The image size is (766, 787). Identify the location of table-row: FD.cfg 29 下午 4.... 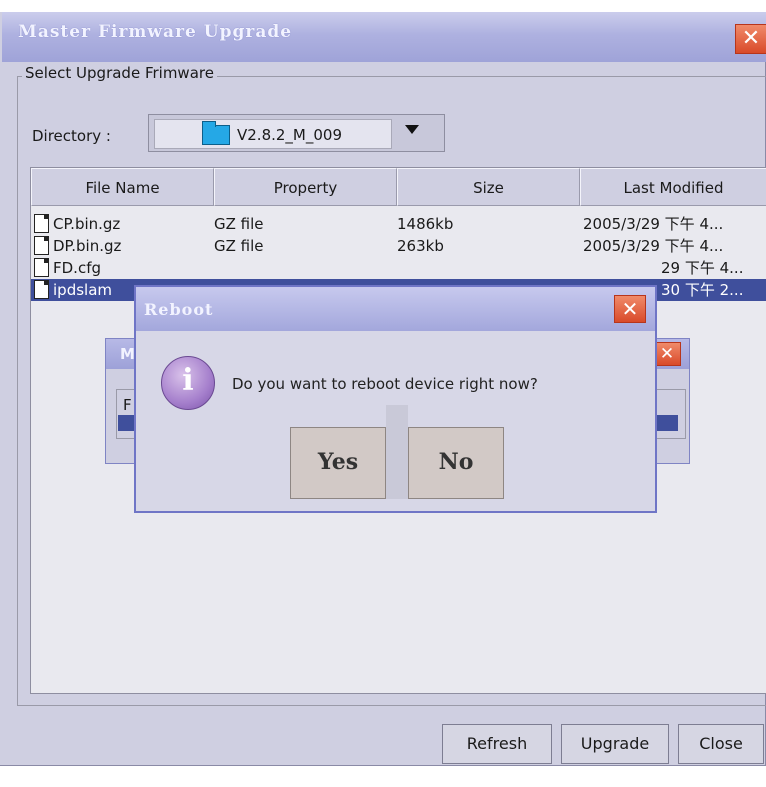
(398, 268).